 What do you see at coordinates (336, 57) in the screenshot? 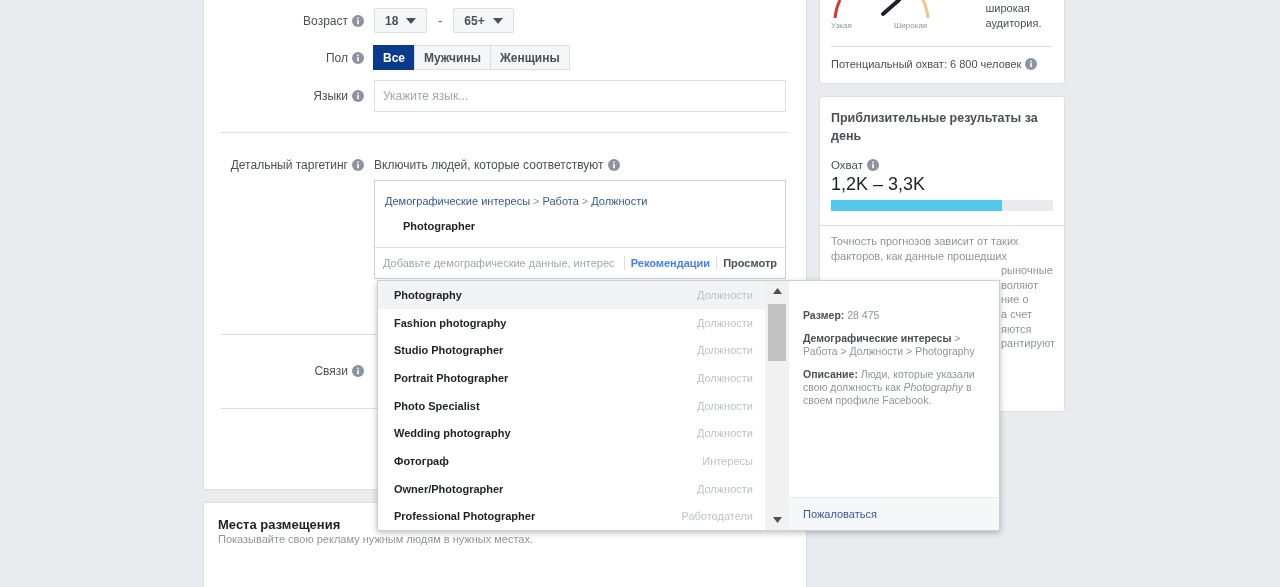
I see `field-label: Пол` at bounding box center [336, 57].